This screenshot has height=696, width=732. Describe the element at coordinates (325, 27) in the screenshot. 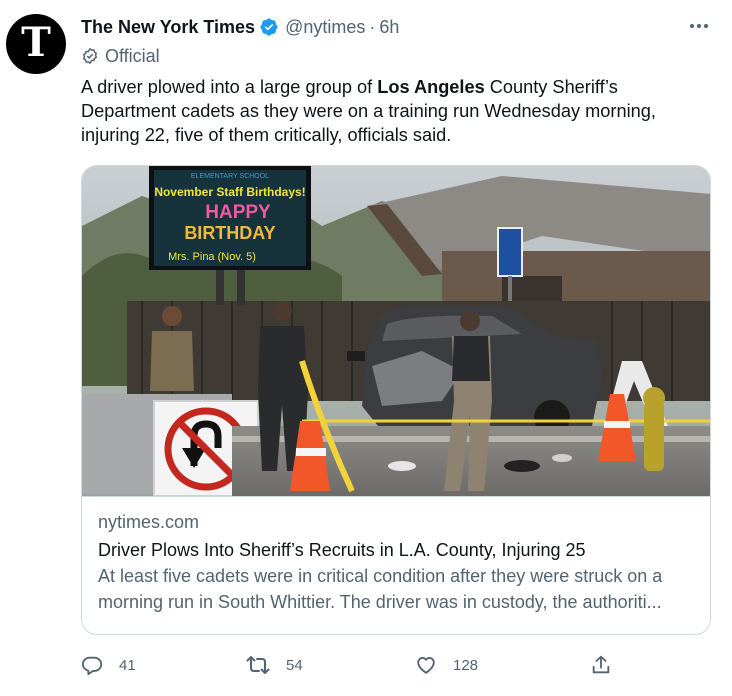

I see `author-handle: @nytimes` at that location.